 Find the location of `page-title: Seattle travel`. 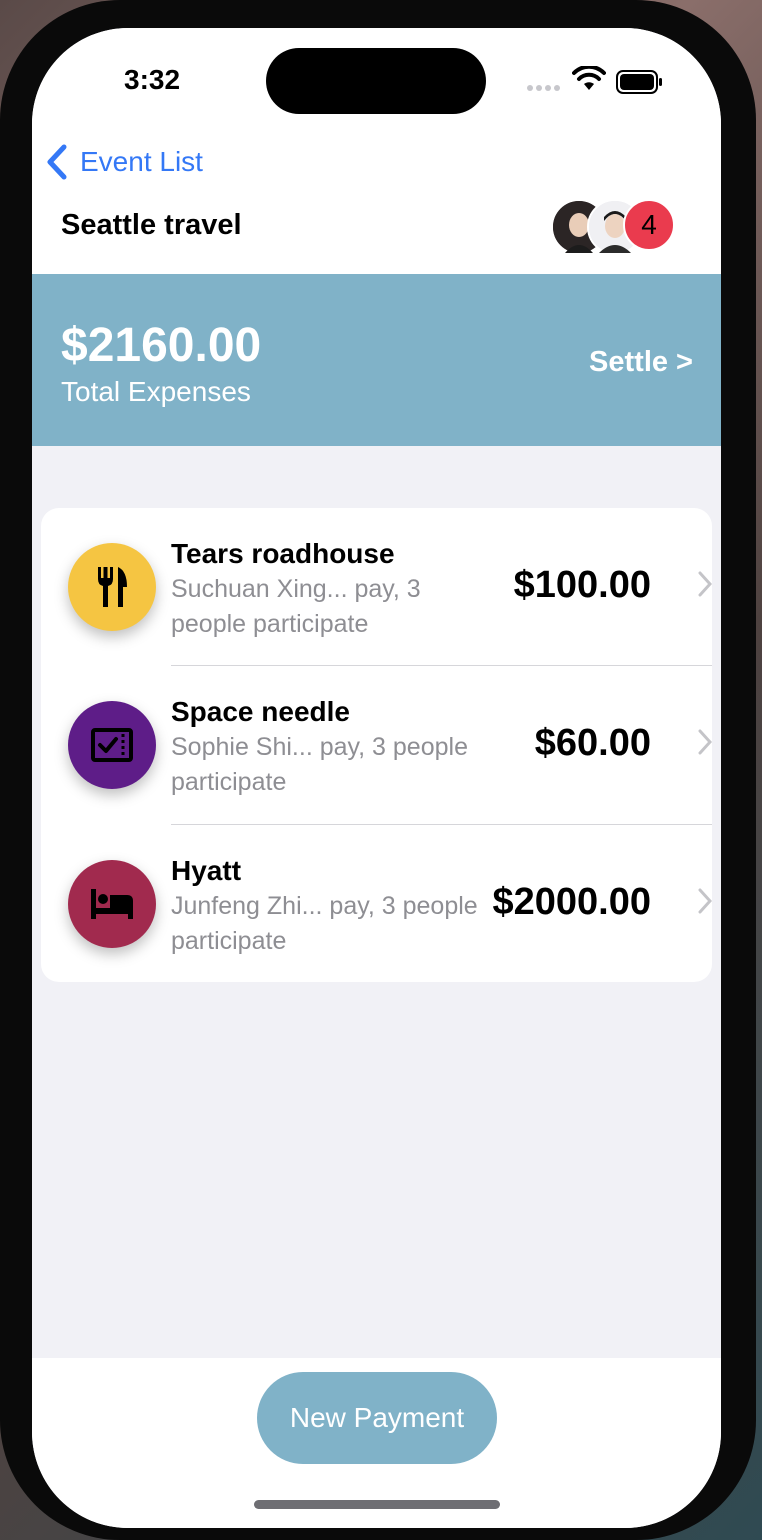

page-title: Seattle travel is located at coordinates (151, 225).